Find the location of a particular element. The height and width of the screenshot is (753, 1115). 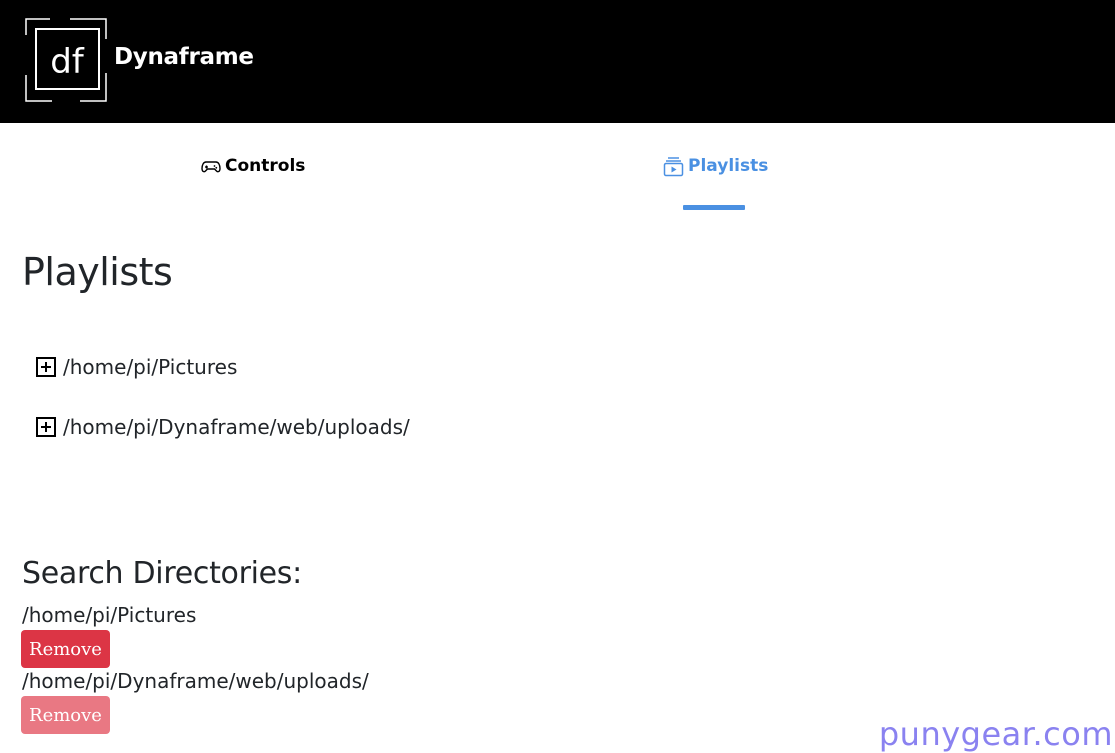

tab-playlists: Playlists is located at coordinates (715, 166).